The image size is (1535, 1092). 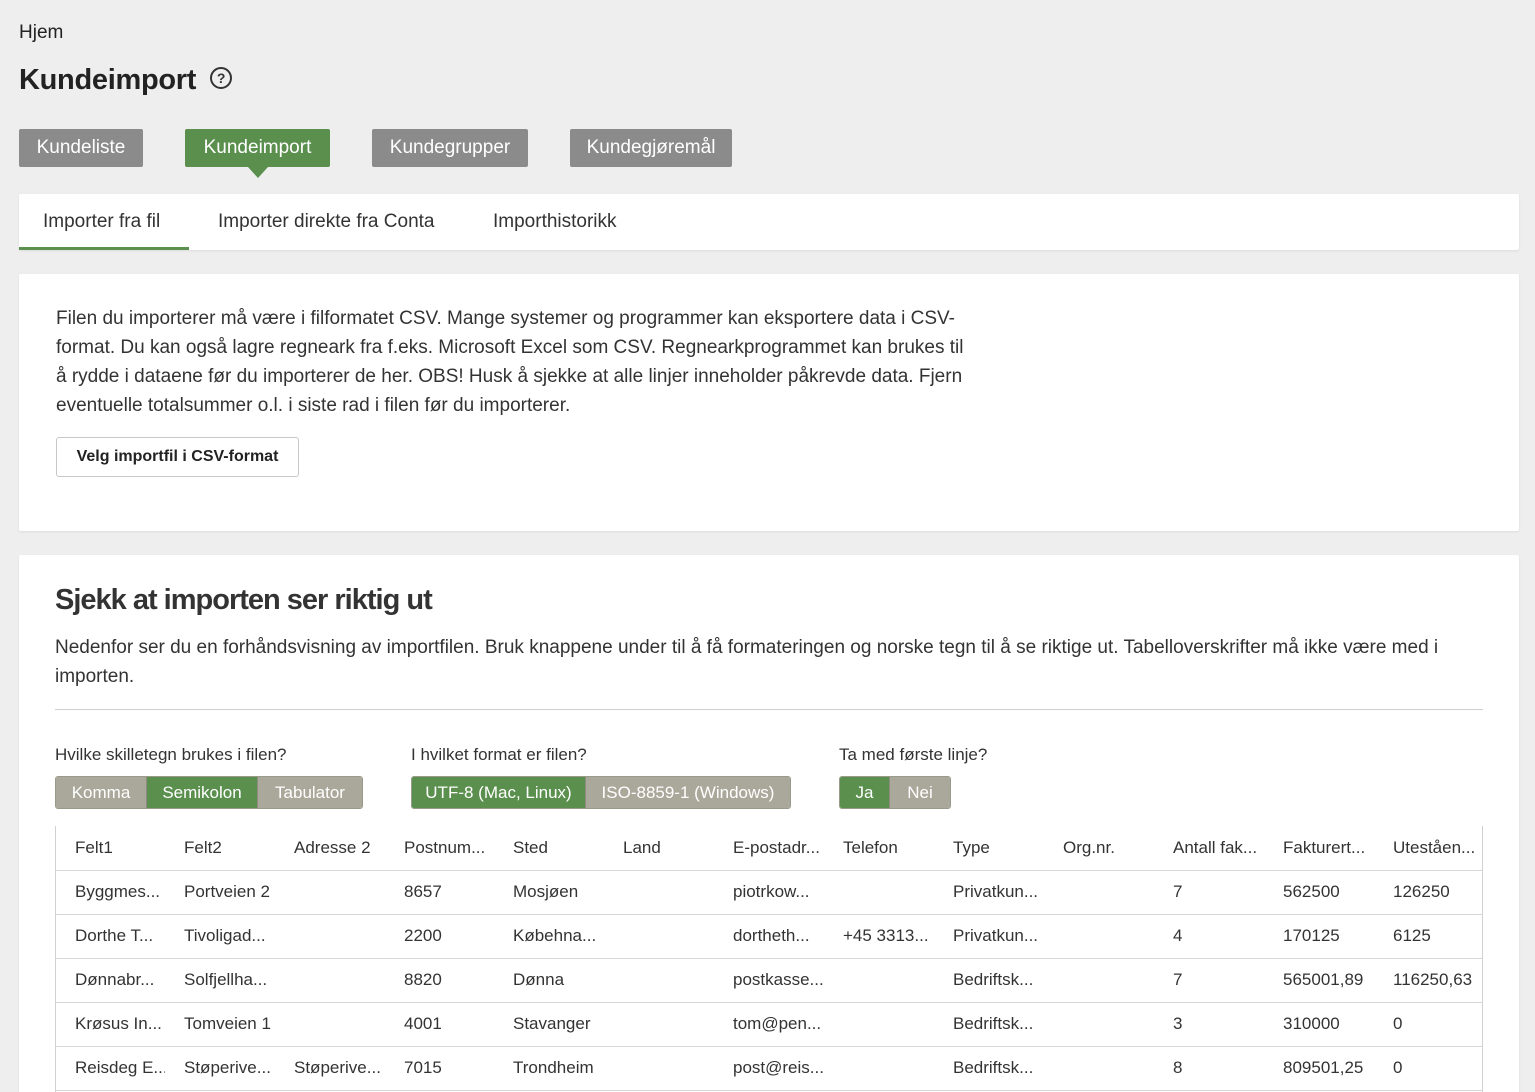 What do you see at coordinates (81, 148) in the screenshot?
I see `nav-kundeliste-button: Kundeliste` at bounding box center [81, 148].